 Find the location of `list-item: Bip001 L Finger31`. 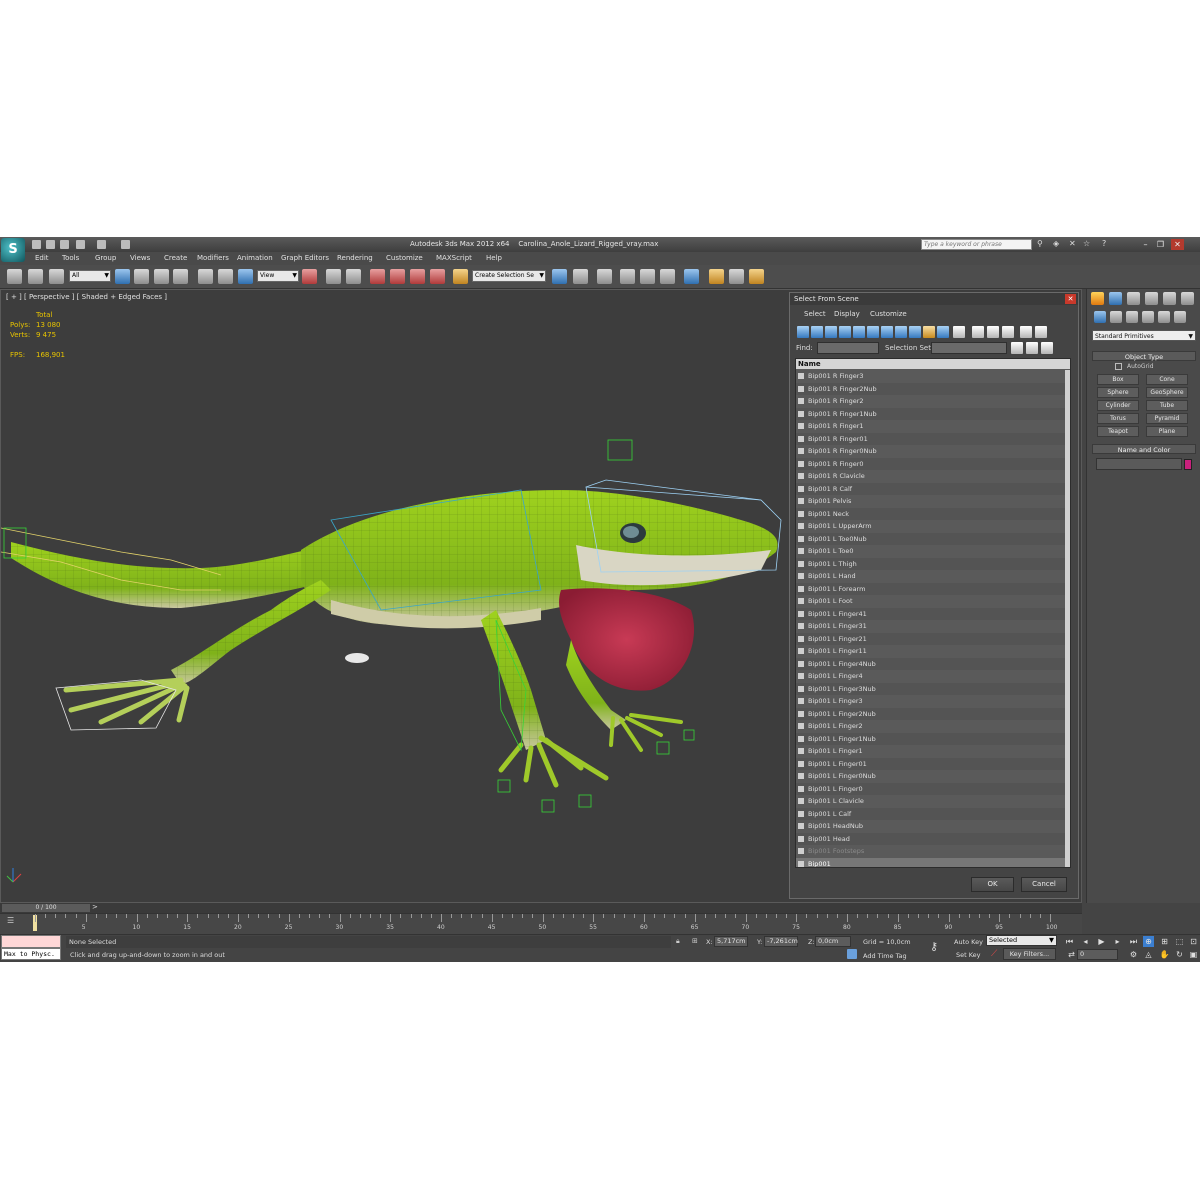

list-item: Bip001 L Finger31 is located at coordinates (930, 626).